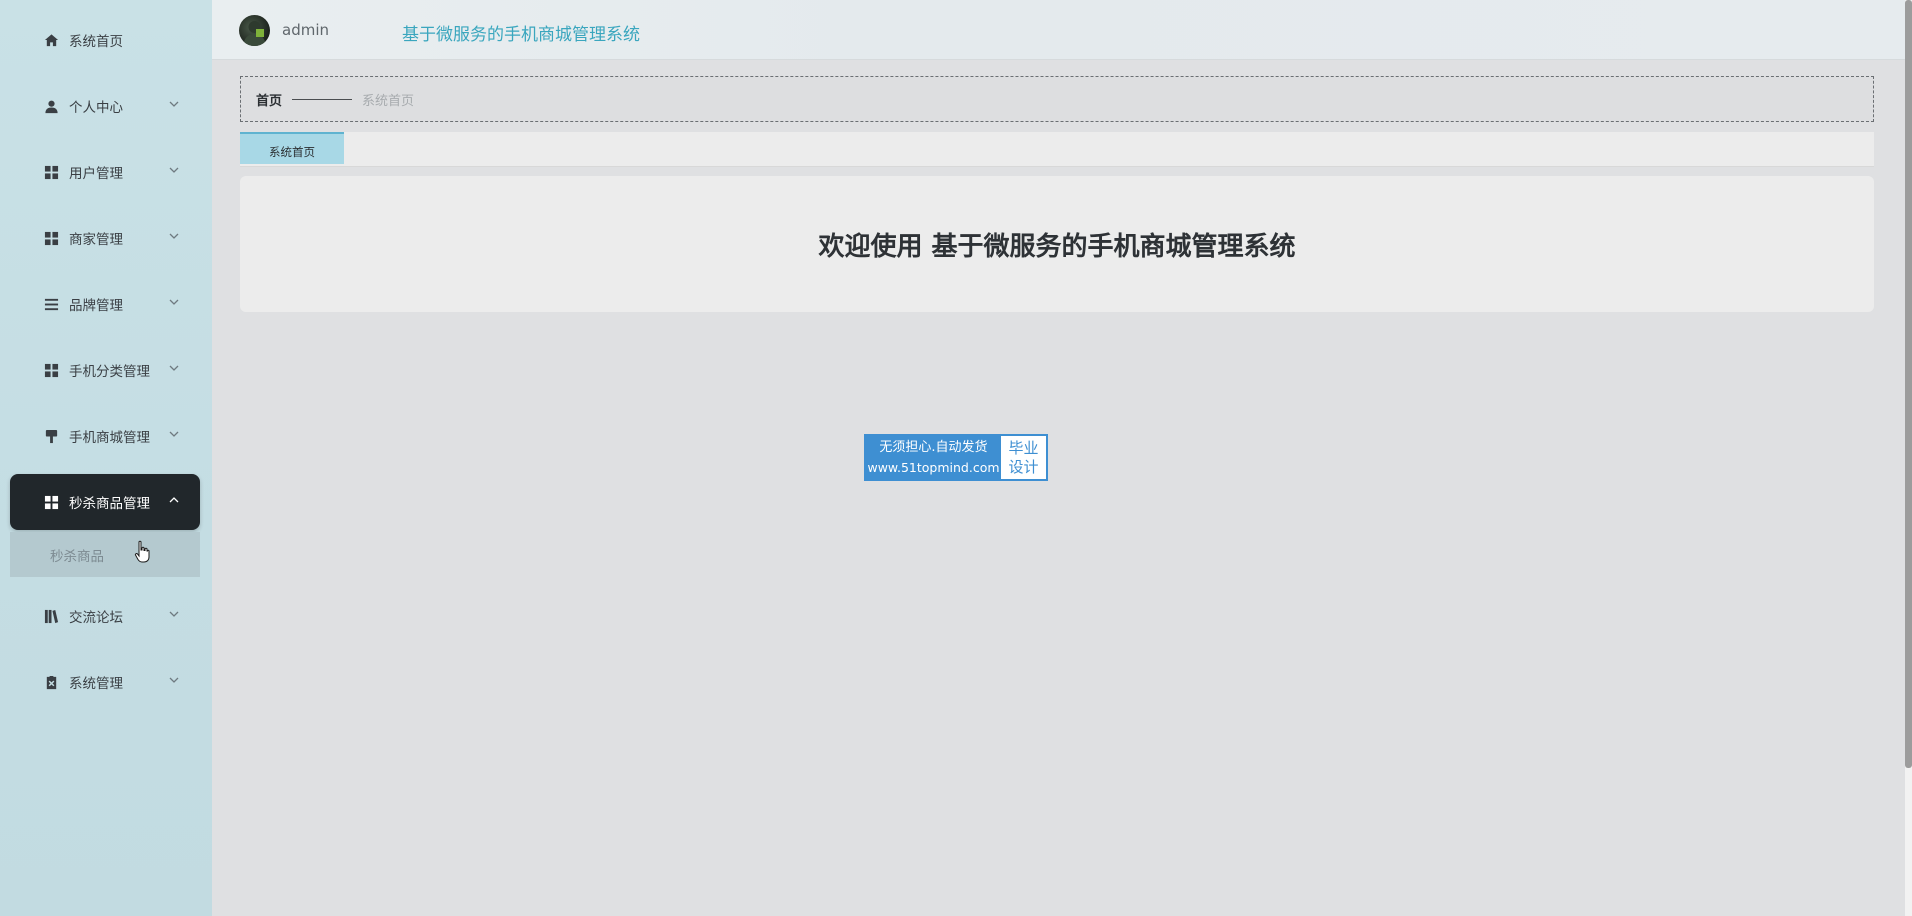 Image resolution: width=1912 pixels, height=916 pixels. What do you see at coordinates (174, 500) in the screenshot?
I see `chevron-up-icon` at bounding box center [174, 500].